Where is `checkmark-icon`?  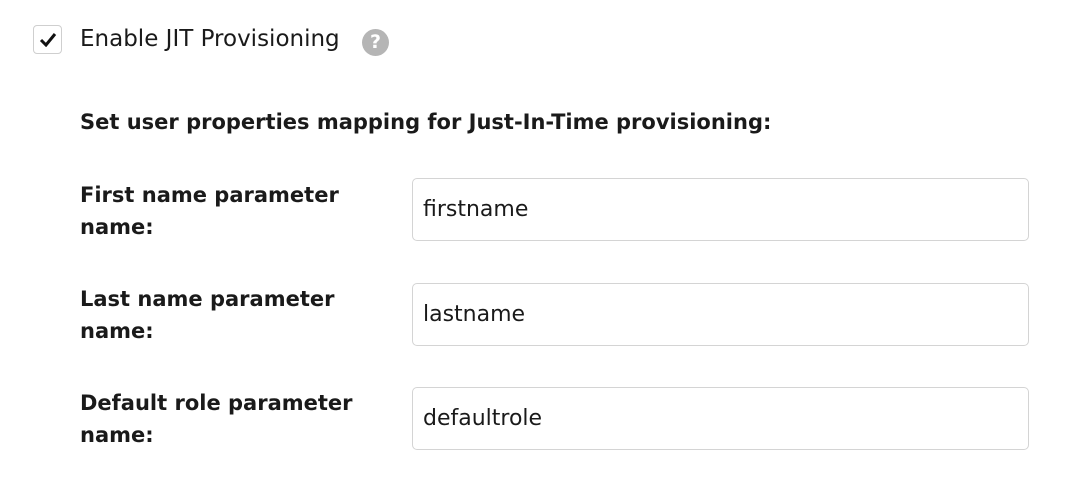
checkmark-icon is located at coordinates (48, 40).